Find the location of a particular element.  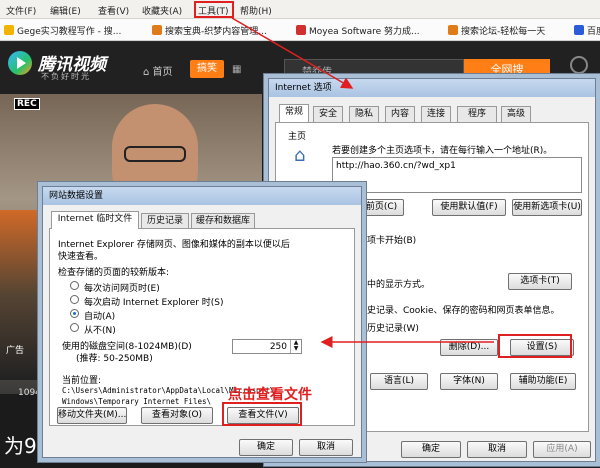

favorite-4: 搜索论坛-轻松每一天 is located at coordinates (496, 30).